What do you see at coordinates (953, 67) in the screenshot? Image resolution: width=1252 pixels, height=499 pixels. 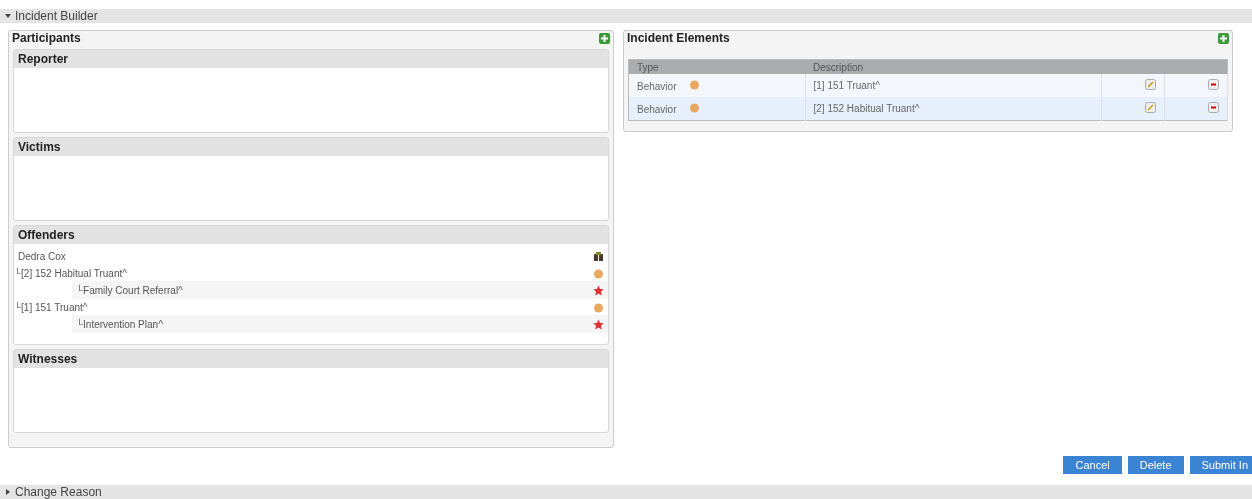 I see `column-header: Description` at bounding box center [953, 67].